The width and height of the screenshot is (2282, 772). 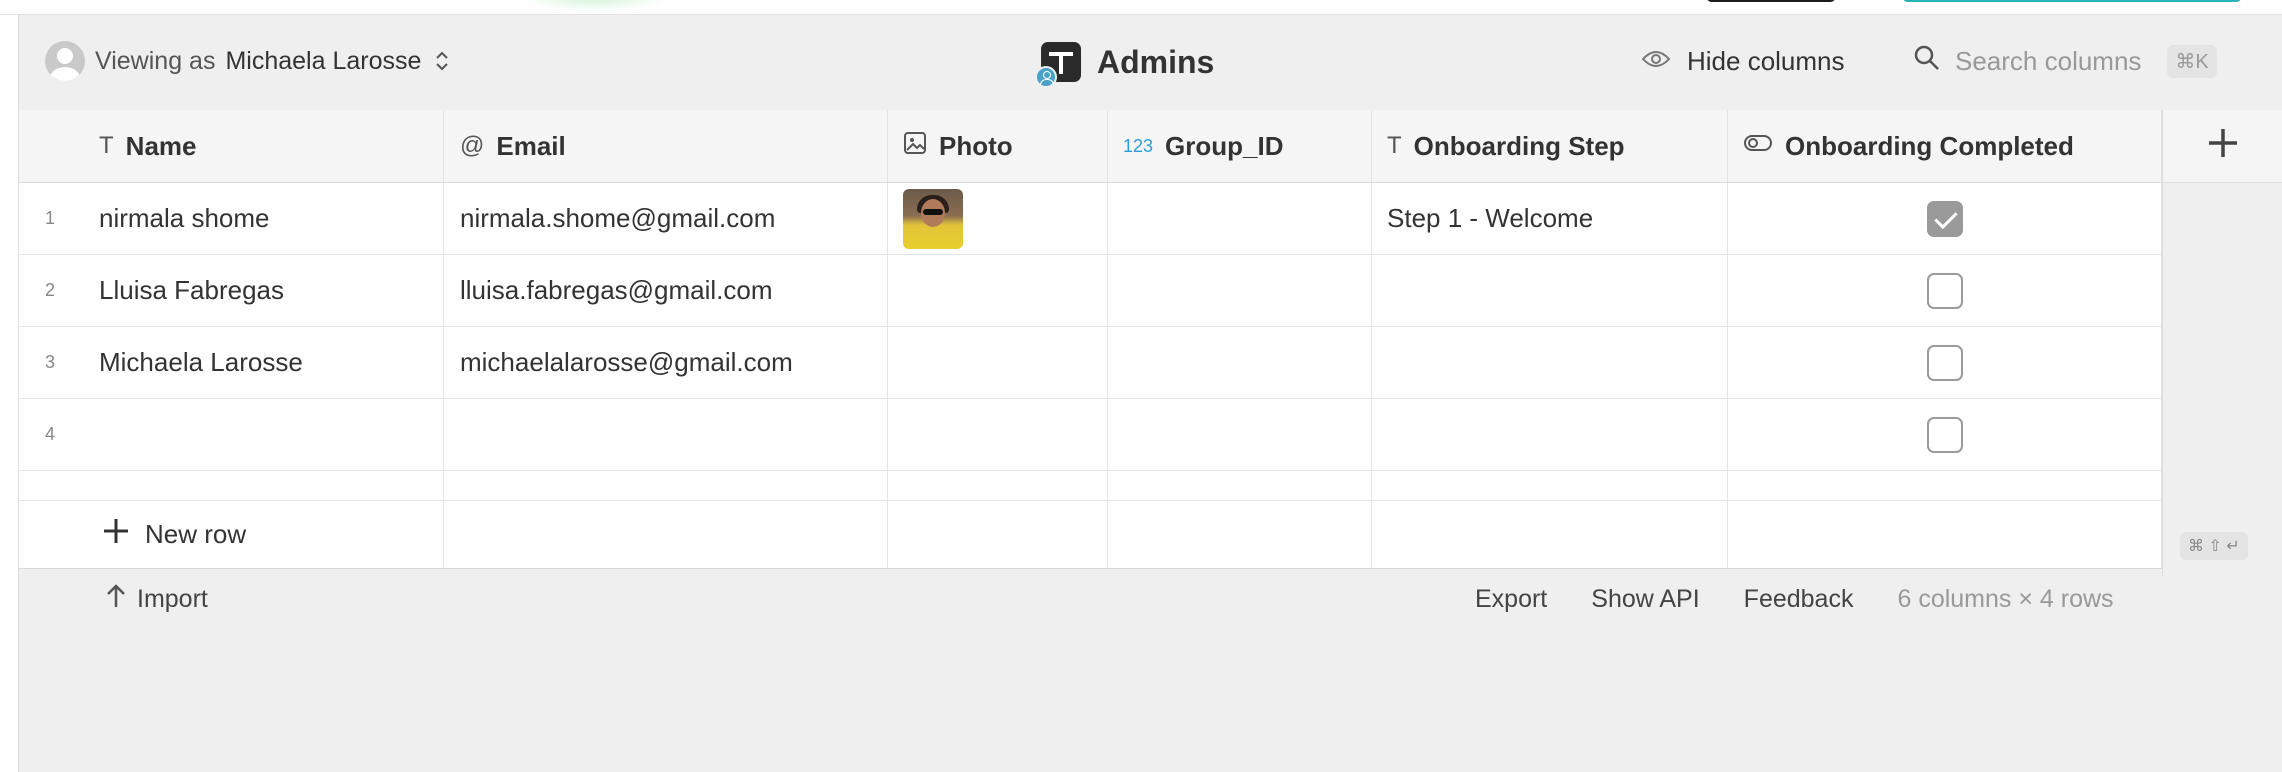 I want to click on search-icon, so click(x=1927, y=61).